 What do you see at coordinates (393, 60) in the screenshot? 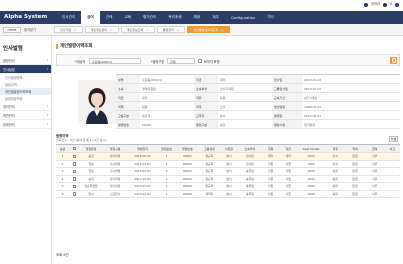
I see `search-button` at bounding box center [393, 60].